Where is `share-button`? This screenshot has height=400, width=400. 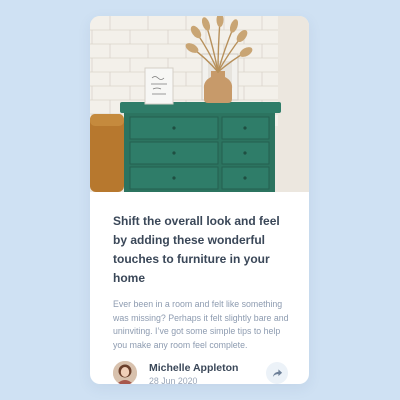 share-button is located at coordinates (277, 373).